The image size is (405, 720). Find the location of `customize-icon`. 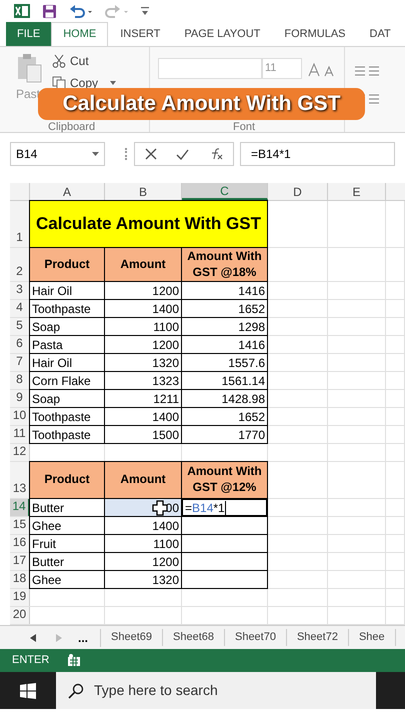

customize-icon is located at coordinates (145, 11).